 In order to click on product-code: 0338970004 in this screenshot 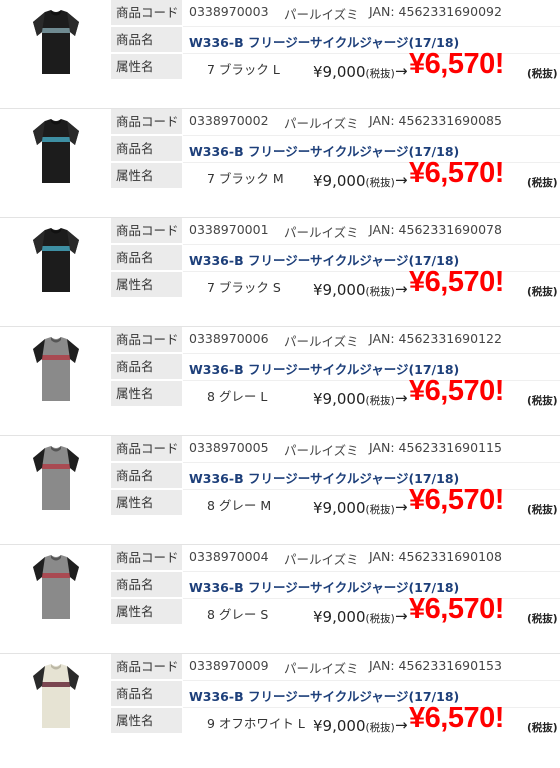, I will do `click(229, 556)`.